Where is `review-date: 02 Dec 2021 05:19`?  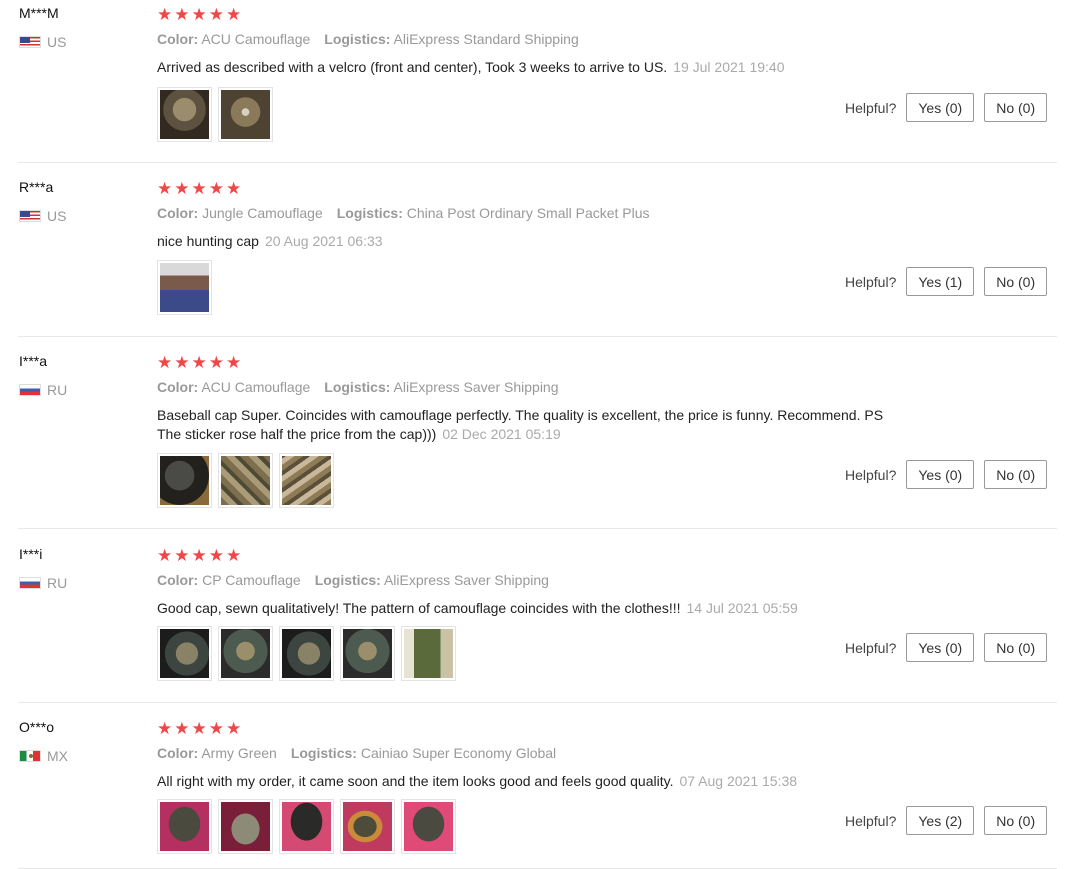 review-date: 02 Dec 2021 05:19 is located at coordinates (501, 434).